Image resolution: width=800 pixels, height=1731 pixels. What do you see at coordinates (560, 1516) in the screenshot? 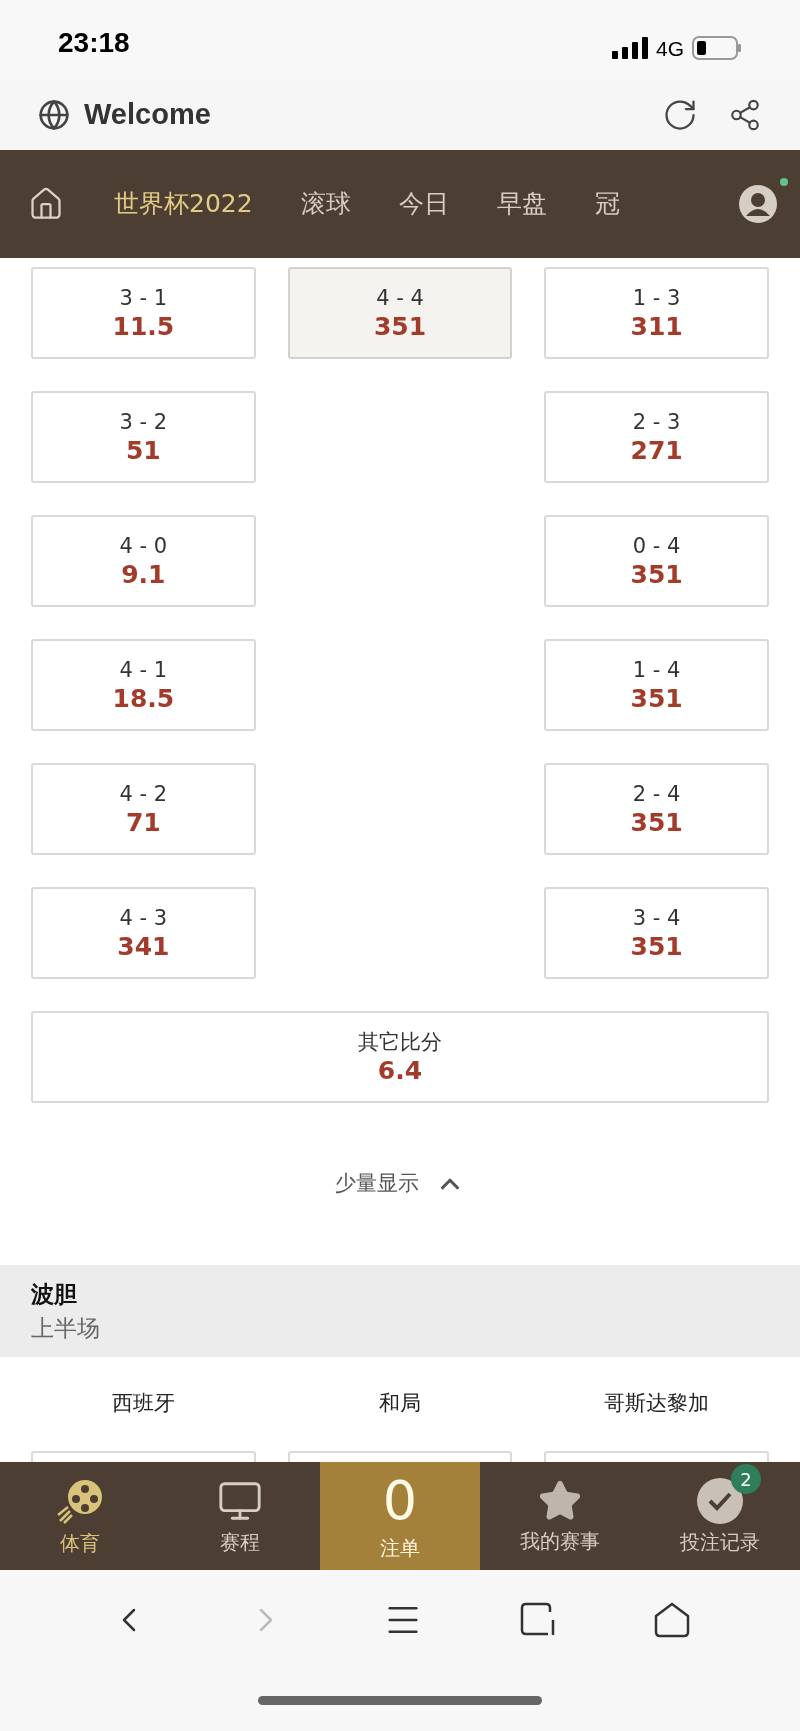
I see `bottom-nav-tab: 我的赛事` at bounding box center [560, 1516].